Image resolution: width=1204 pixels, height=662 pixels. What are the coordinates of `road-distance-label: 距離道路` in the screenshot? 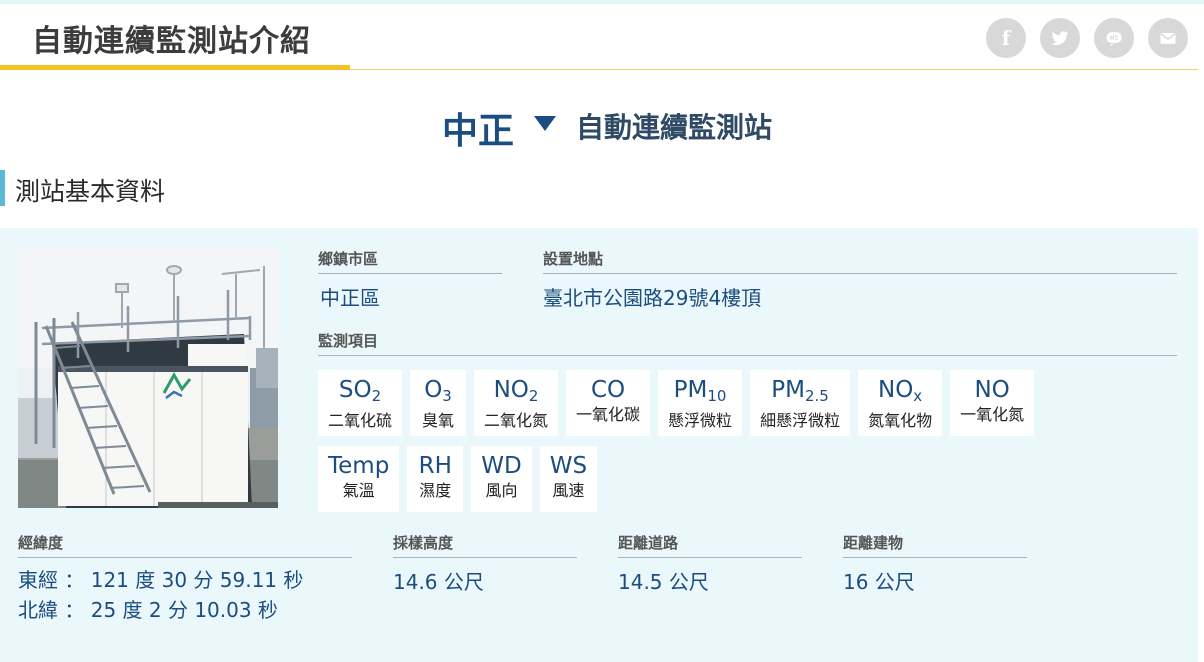 It's located at (710, 545).